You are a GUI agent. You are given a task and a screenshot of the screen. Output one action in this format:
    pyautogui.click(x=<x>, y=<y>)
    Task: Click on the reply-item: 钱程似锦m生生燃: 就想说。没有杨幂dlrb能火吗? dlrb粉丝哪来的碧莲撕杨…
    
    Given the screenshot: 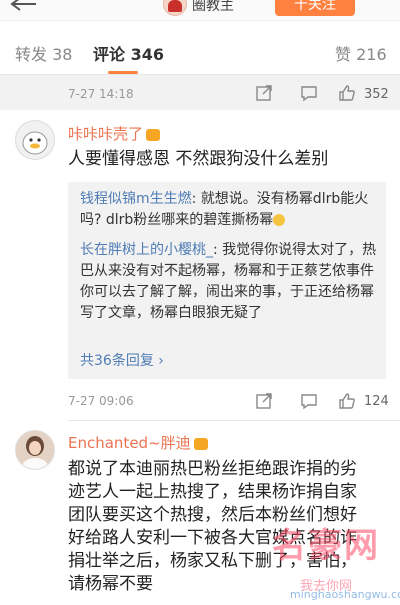 What is the action you would take?
    pyautogui.click(x=227, y=210)
    